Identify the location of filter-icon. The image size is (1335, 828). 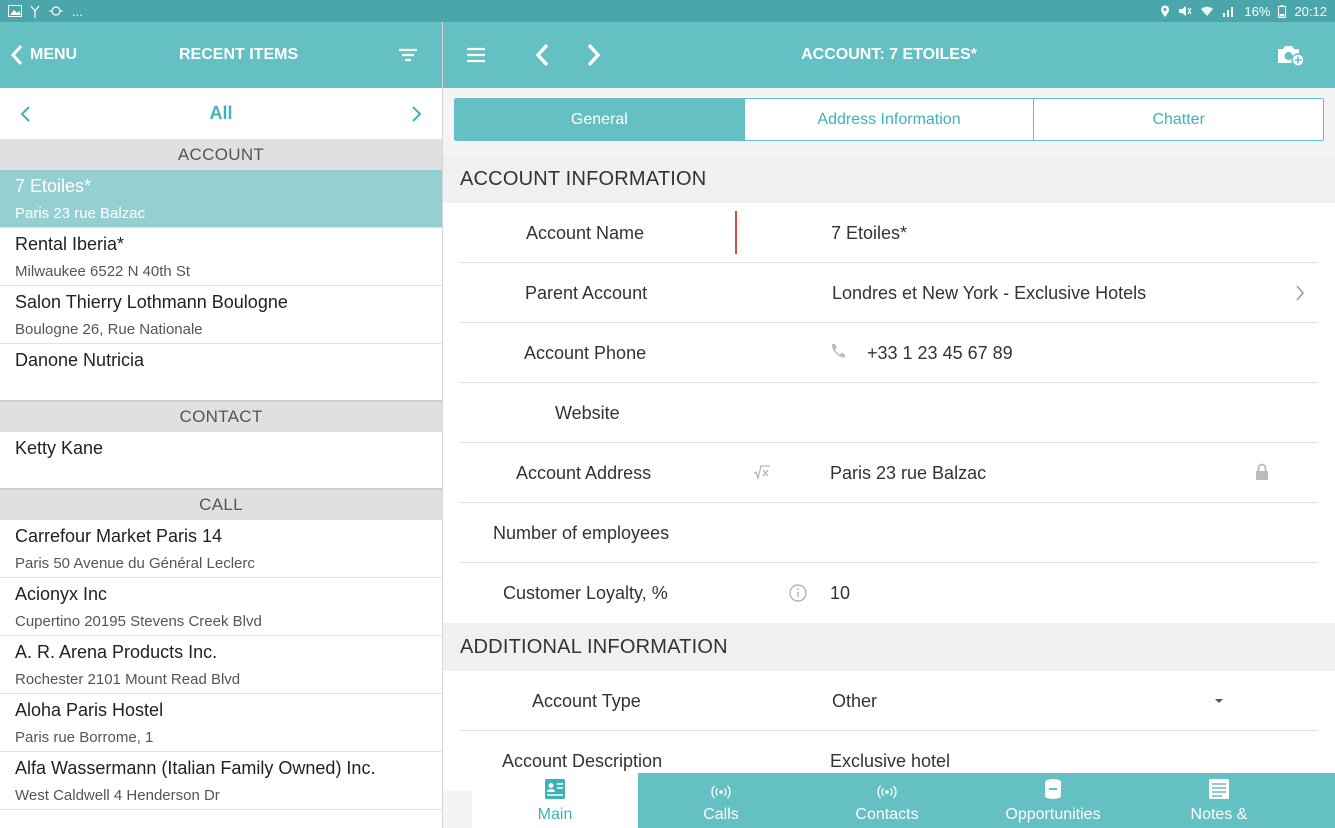
(408, 55).